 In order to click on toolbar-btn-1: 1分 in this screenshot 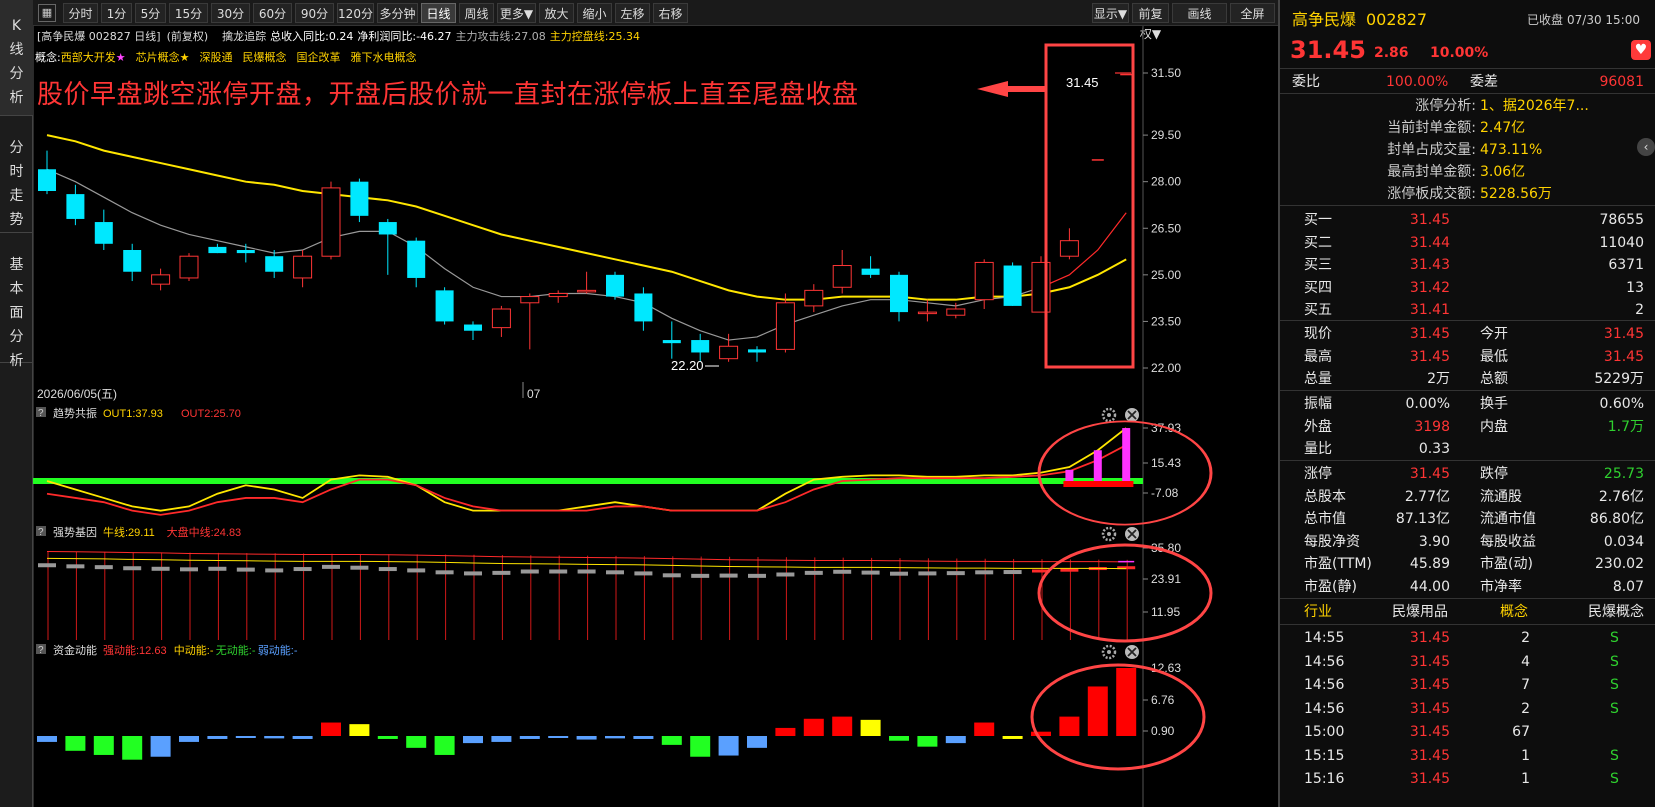, I will do `click(116, 13)`.